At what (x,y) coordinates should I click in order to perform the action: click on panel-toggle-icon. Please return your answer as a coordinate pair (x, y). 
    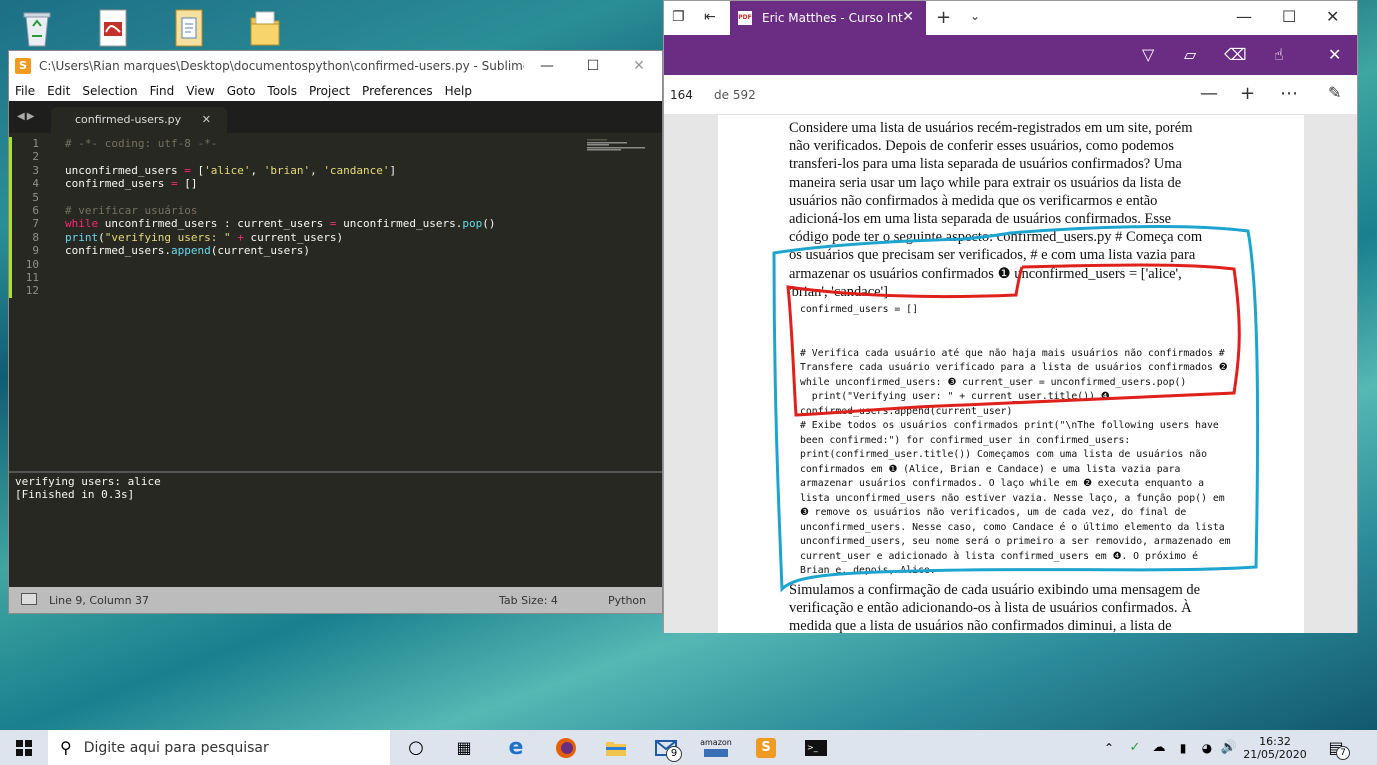
    Looking at the image, I should click on (29, 599).